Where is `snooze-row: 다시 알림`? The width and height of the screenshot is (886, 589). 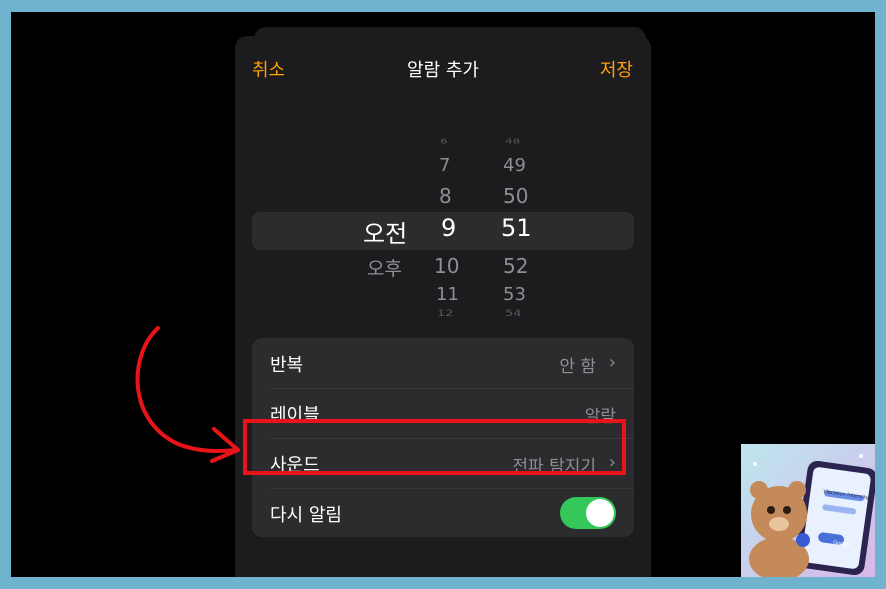
snooze-row: 다시 알림 is located at coordinates (443, 512).